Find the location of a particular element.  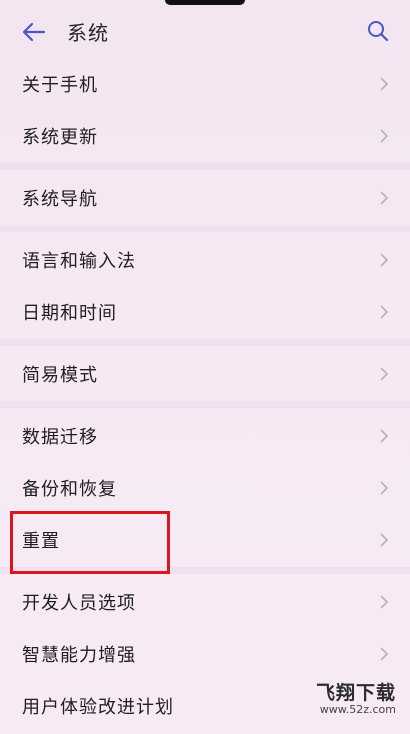

page-title: 系统 is located at coordinates (88, 33).